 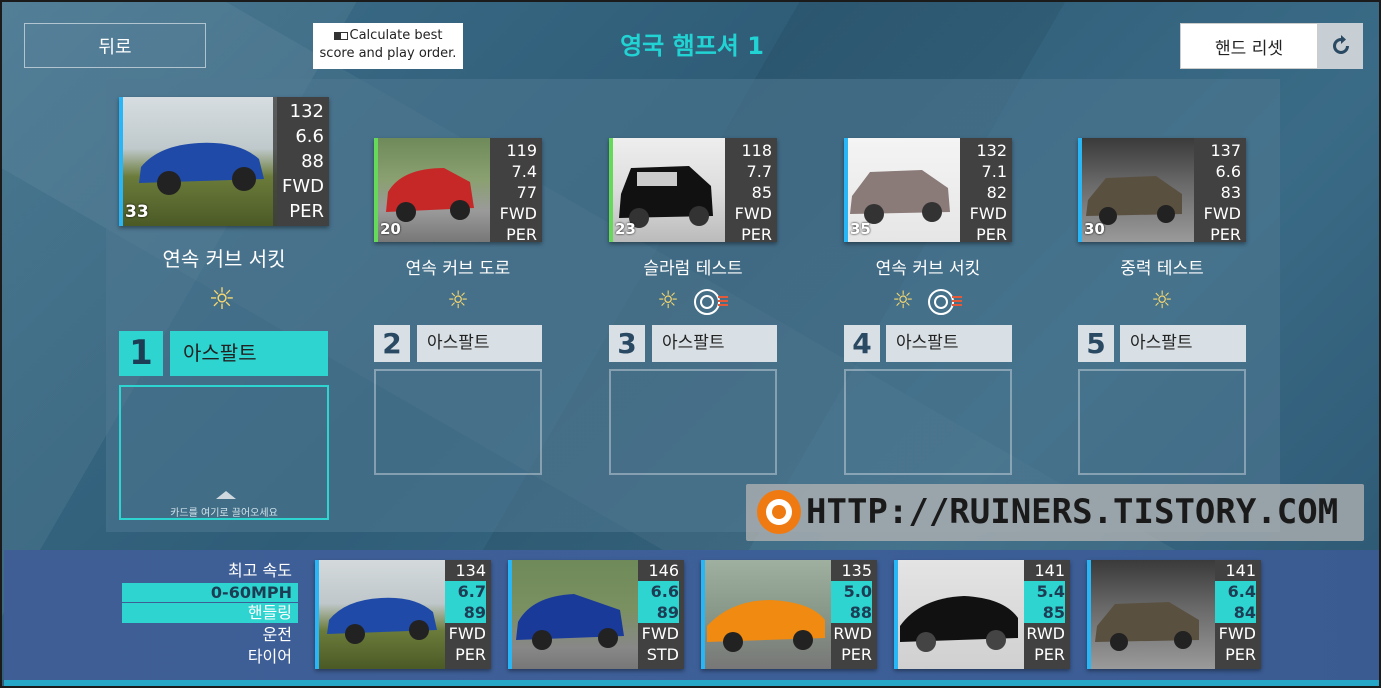 I want to click on hand-card-1: 134 6.7 89 FWD PER, so click(x=403, y=614).